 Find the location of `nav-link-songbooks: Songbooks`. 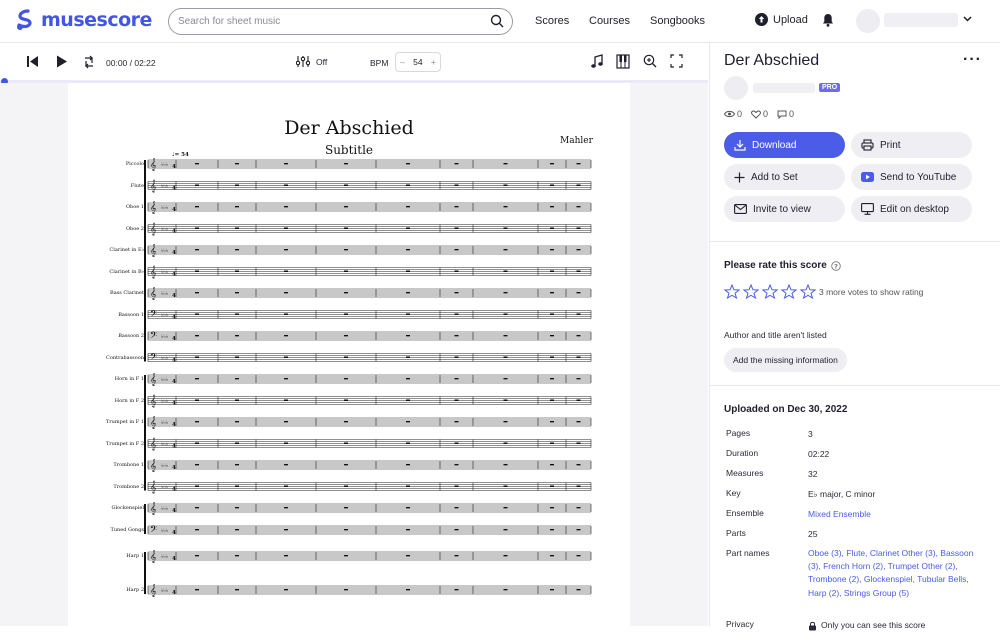

nav-link-songbooks: Songbooks is located at coordinates (677, 21).